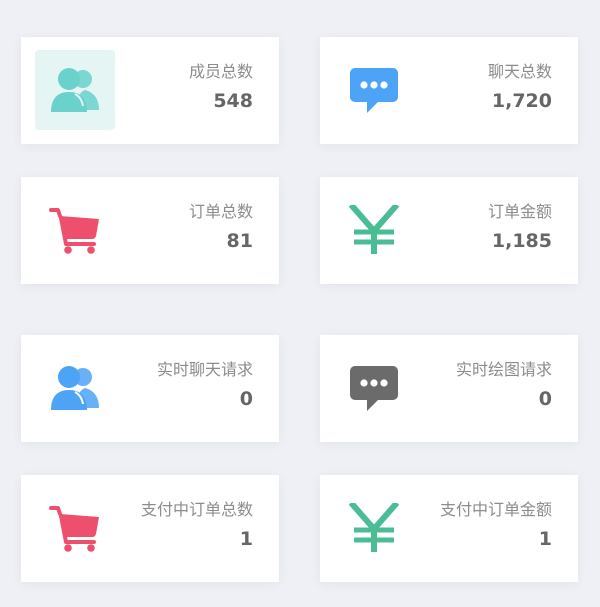  Describe the element at coordinates (150, 90) in the screenshot. I see `stat-card-members: 成员总数 548` at that location.